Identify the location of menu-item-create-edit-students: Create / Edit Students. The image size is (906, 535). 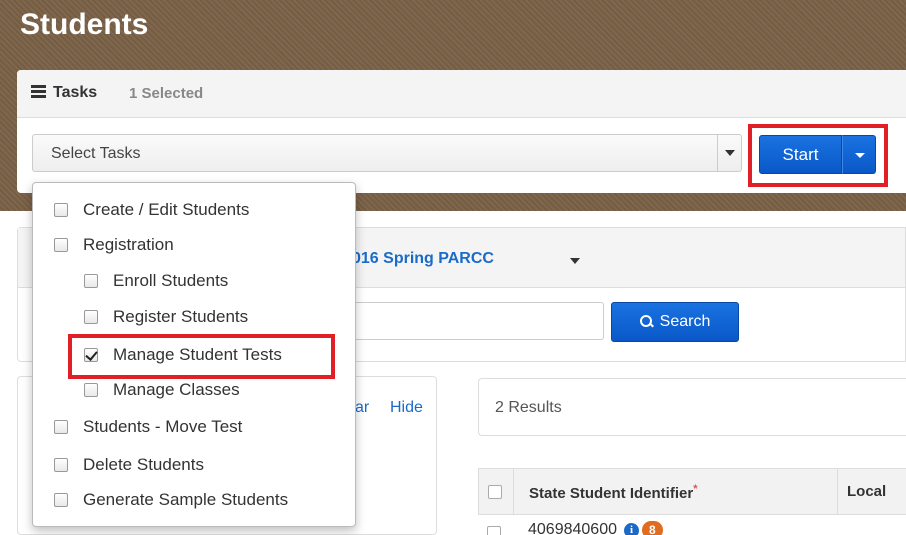
(151, 210).